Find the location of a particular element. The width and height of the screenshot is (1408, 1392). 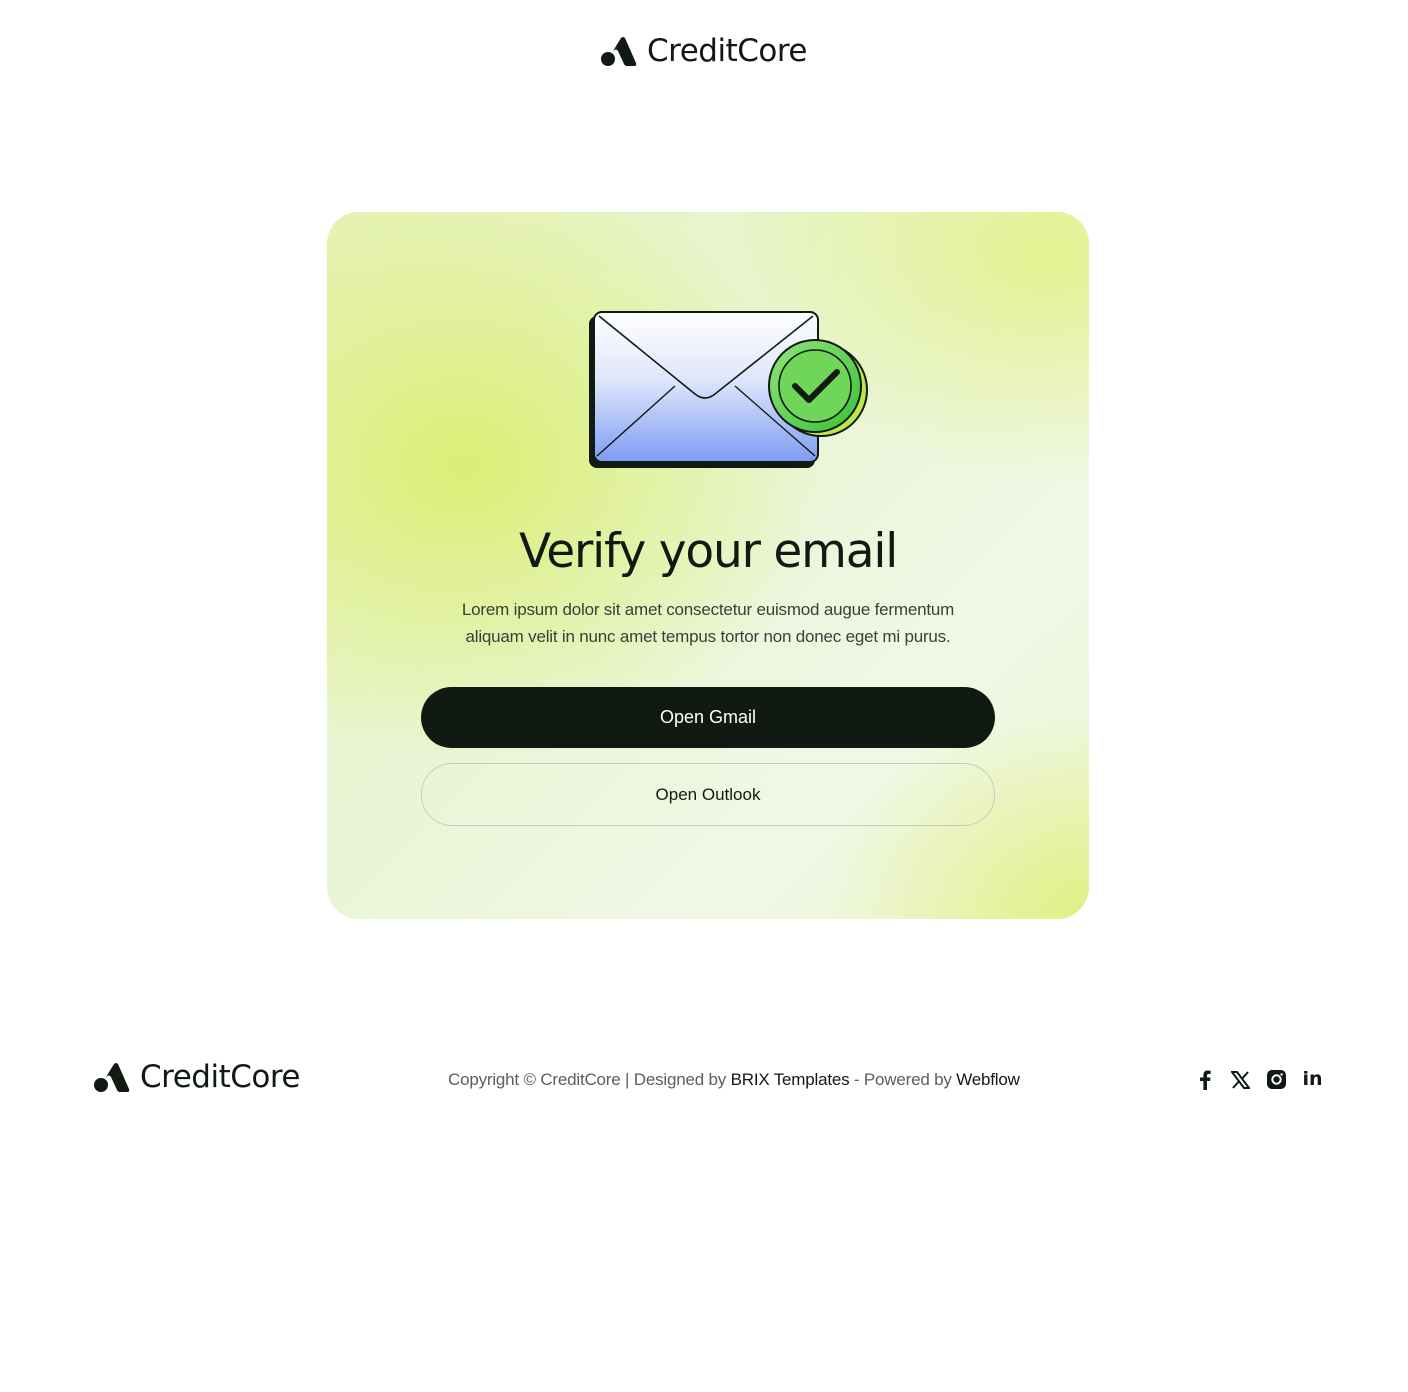

linkedin-text: in is located at coordinates (1312, 1079).